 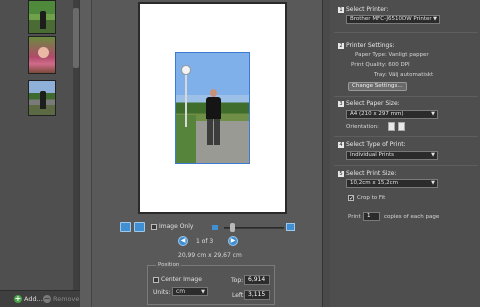 I want to click on step-number: 4, so click(x=341, y=144).